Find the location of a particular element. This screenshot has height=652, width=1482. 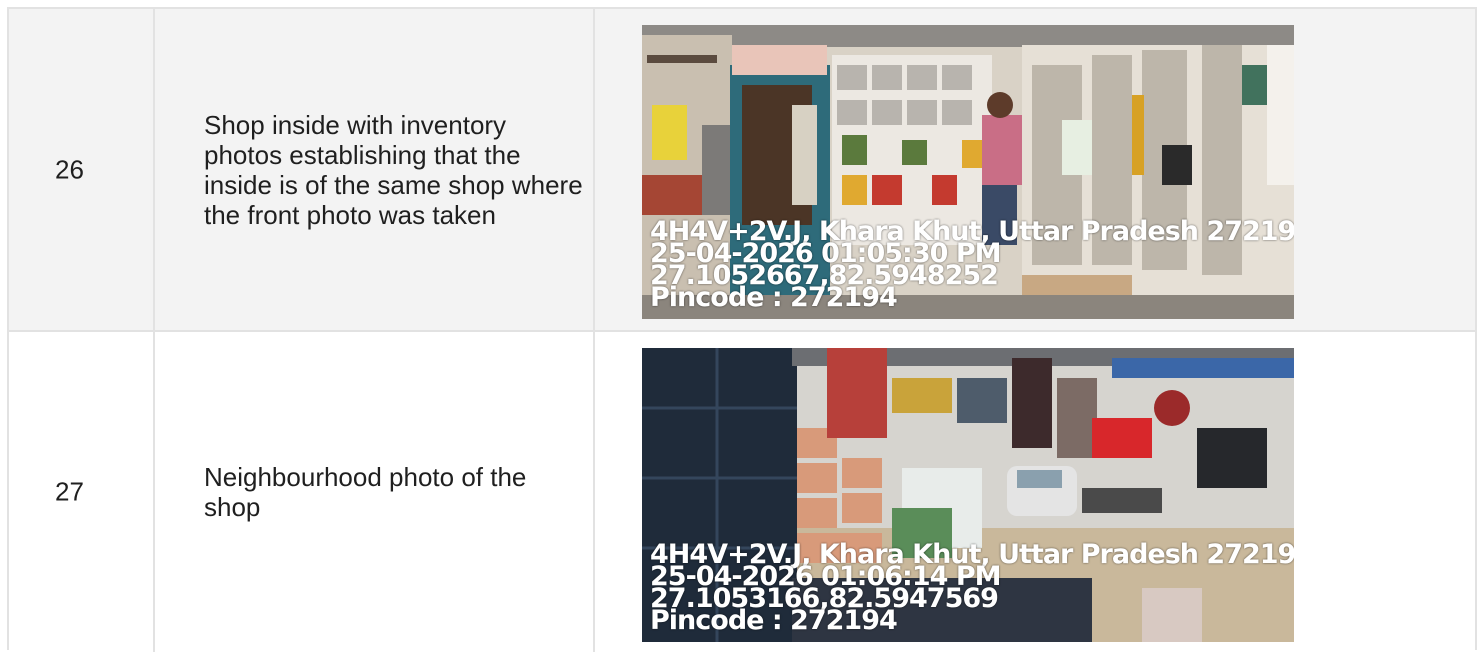

serial-number: 26 is located at coordinates (69, 169).